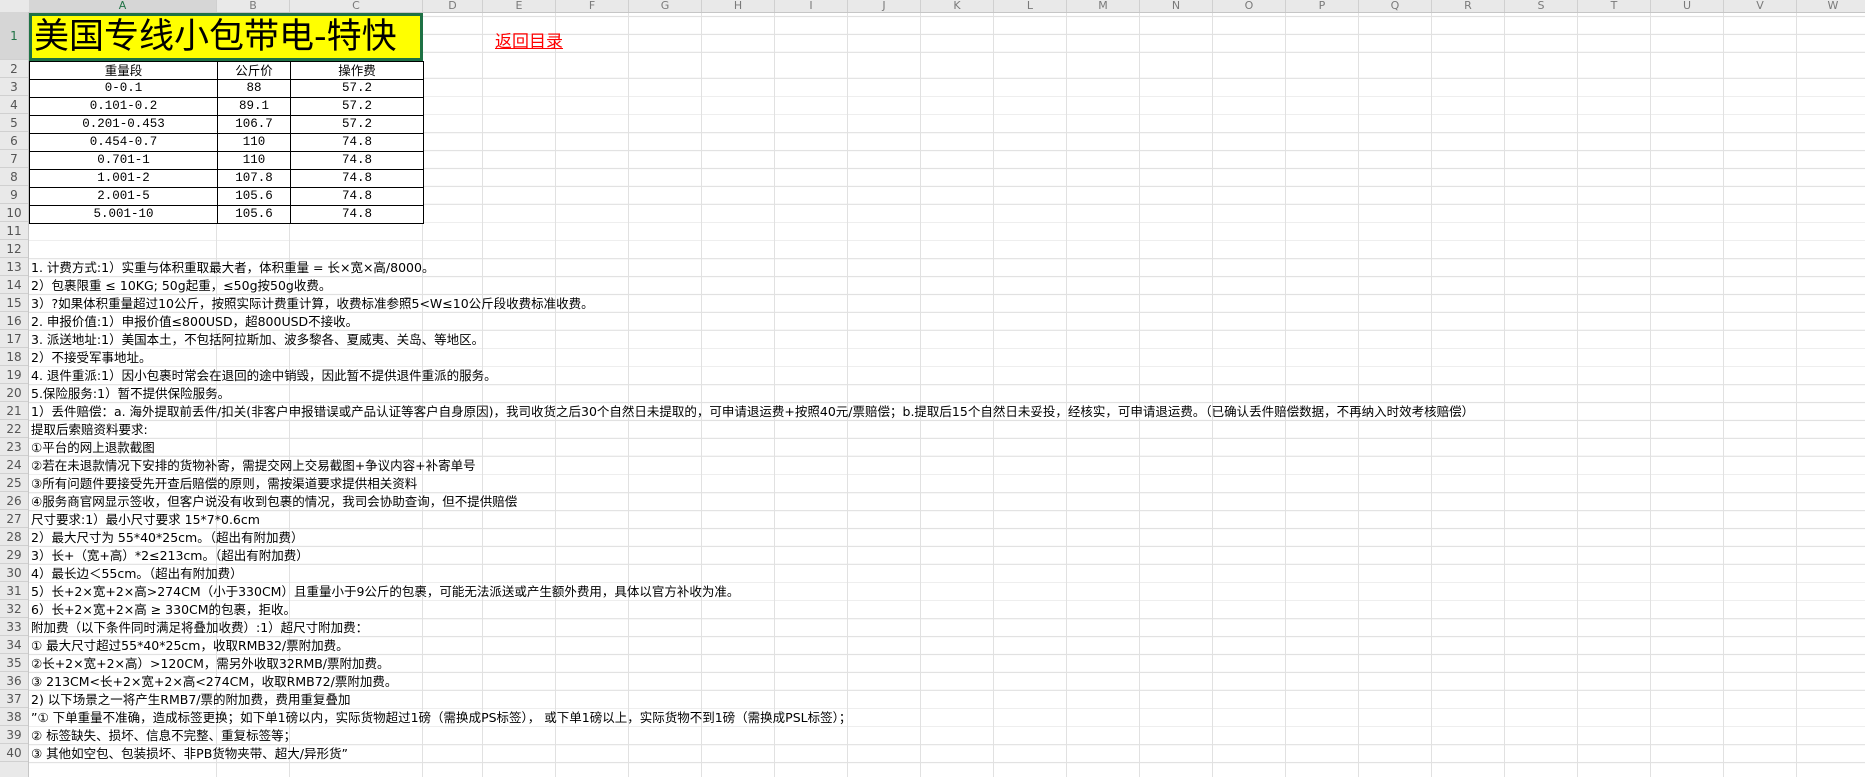 Image resolution: width=1865 pixels, height=777 pixels. What do you see at coordinates (123, 106) in the screenshot?
I see `weight-range-cell: 0.101-0.2` at bounding box center [123, 106].